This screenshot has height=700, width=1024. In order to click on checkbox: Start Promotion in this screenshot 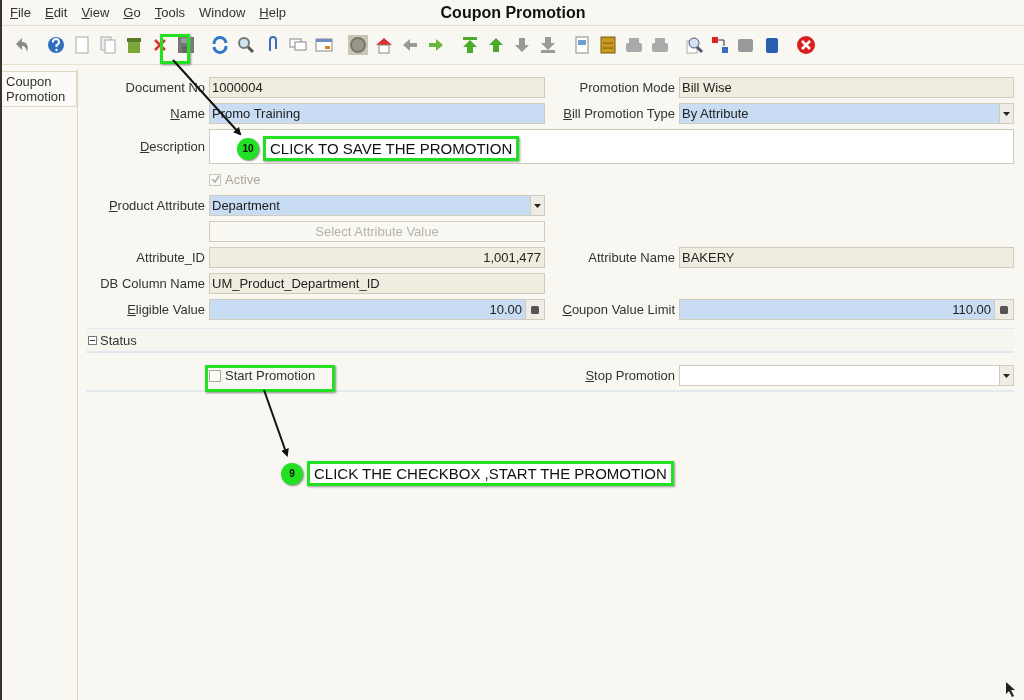, I will do `click(377, 375)`.